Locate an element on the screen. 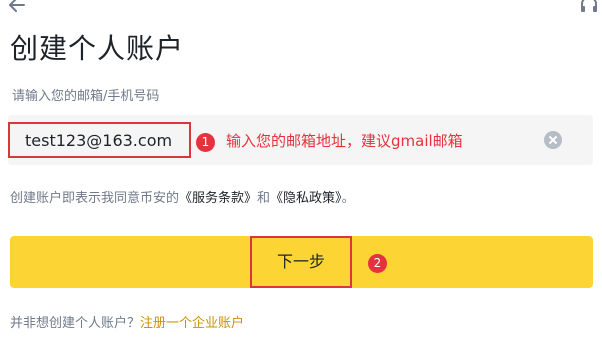  terms-agreement: 创建账户即表示我同意币安的《服务条款》和《隐私政策》。 is located at coordinates (182, 199).